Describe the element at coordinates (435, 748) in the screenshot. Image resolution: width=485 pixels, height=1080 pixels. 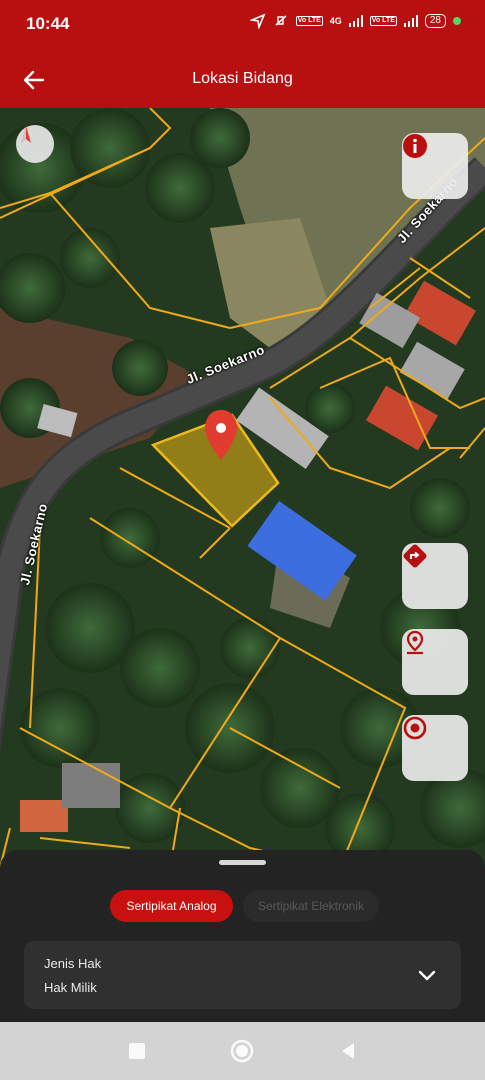
I see `target-button` at that location.